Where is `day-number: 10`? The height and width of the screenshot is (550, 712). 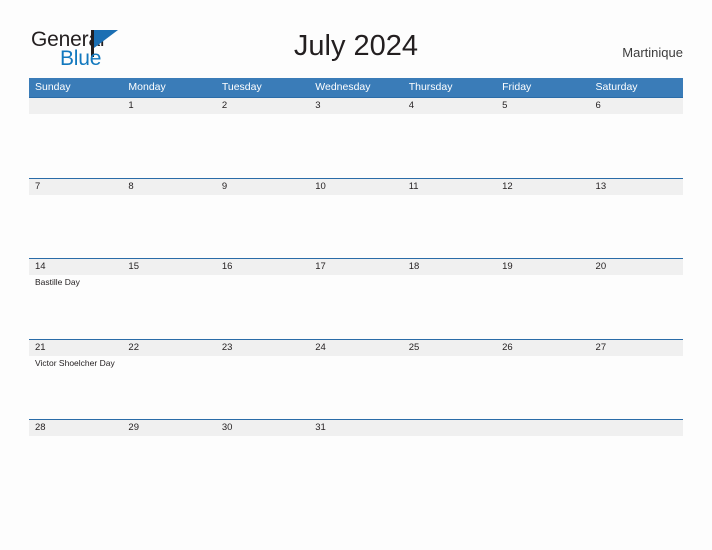
day-number: 10 is located at coordinates (355, 187).